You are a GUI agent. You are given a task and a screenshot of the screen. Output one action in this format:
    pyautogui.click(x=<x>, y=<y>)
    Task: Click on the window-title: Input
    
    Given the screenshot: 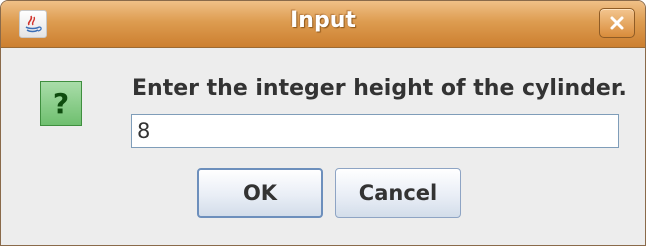 What is the action you would take?
    pyautogui.click(x=323, y=20)
    